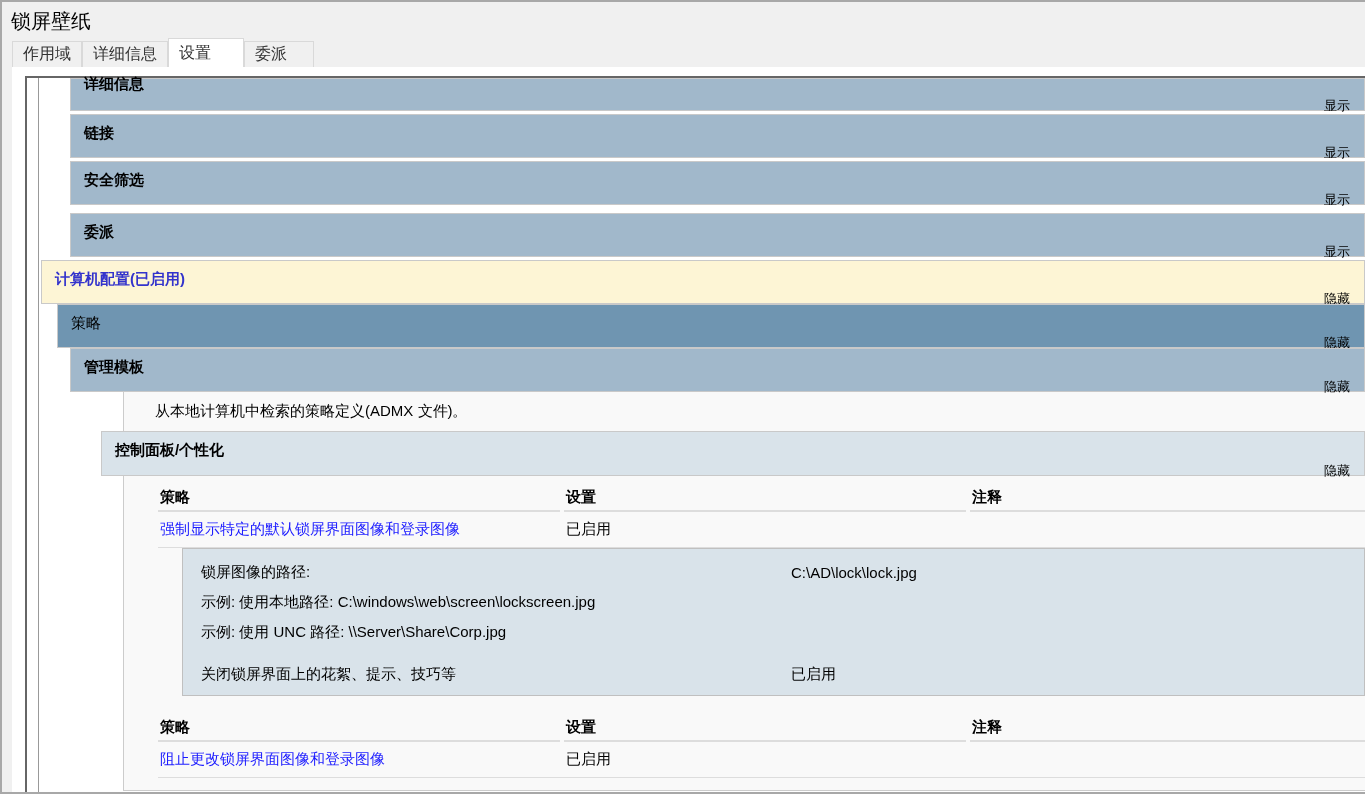  Describe the element at coordinates (99, 133) in the screenshot. I see `section-title: 链接` at that location.